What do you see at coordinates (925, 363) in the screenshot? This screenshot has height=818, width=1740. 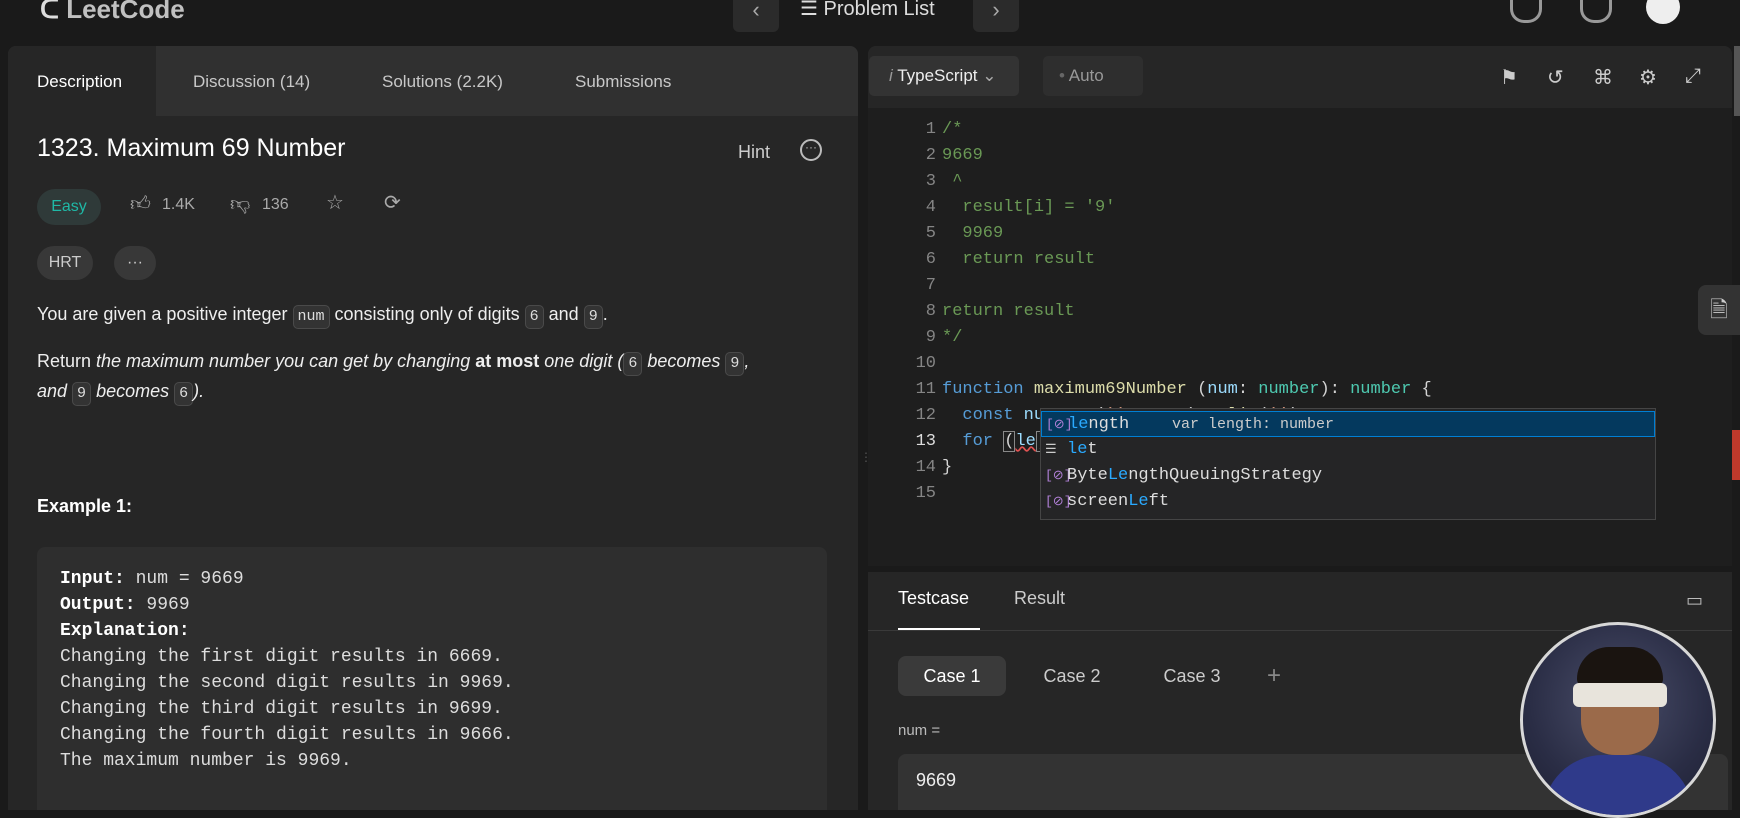 I see `line-number: 10` at bounding box center [925, 363].